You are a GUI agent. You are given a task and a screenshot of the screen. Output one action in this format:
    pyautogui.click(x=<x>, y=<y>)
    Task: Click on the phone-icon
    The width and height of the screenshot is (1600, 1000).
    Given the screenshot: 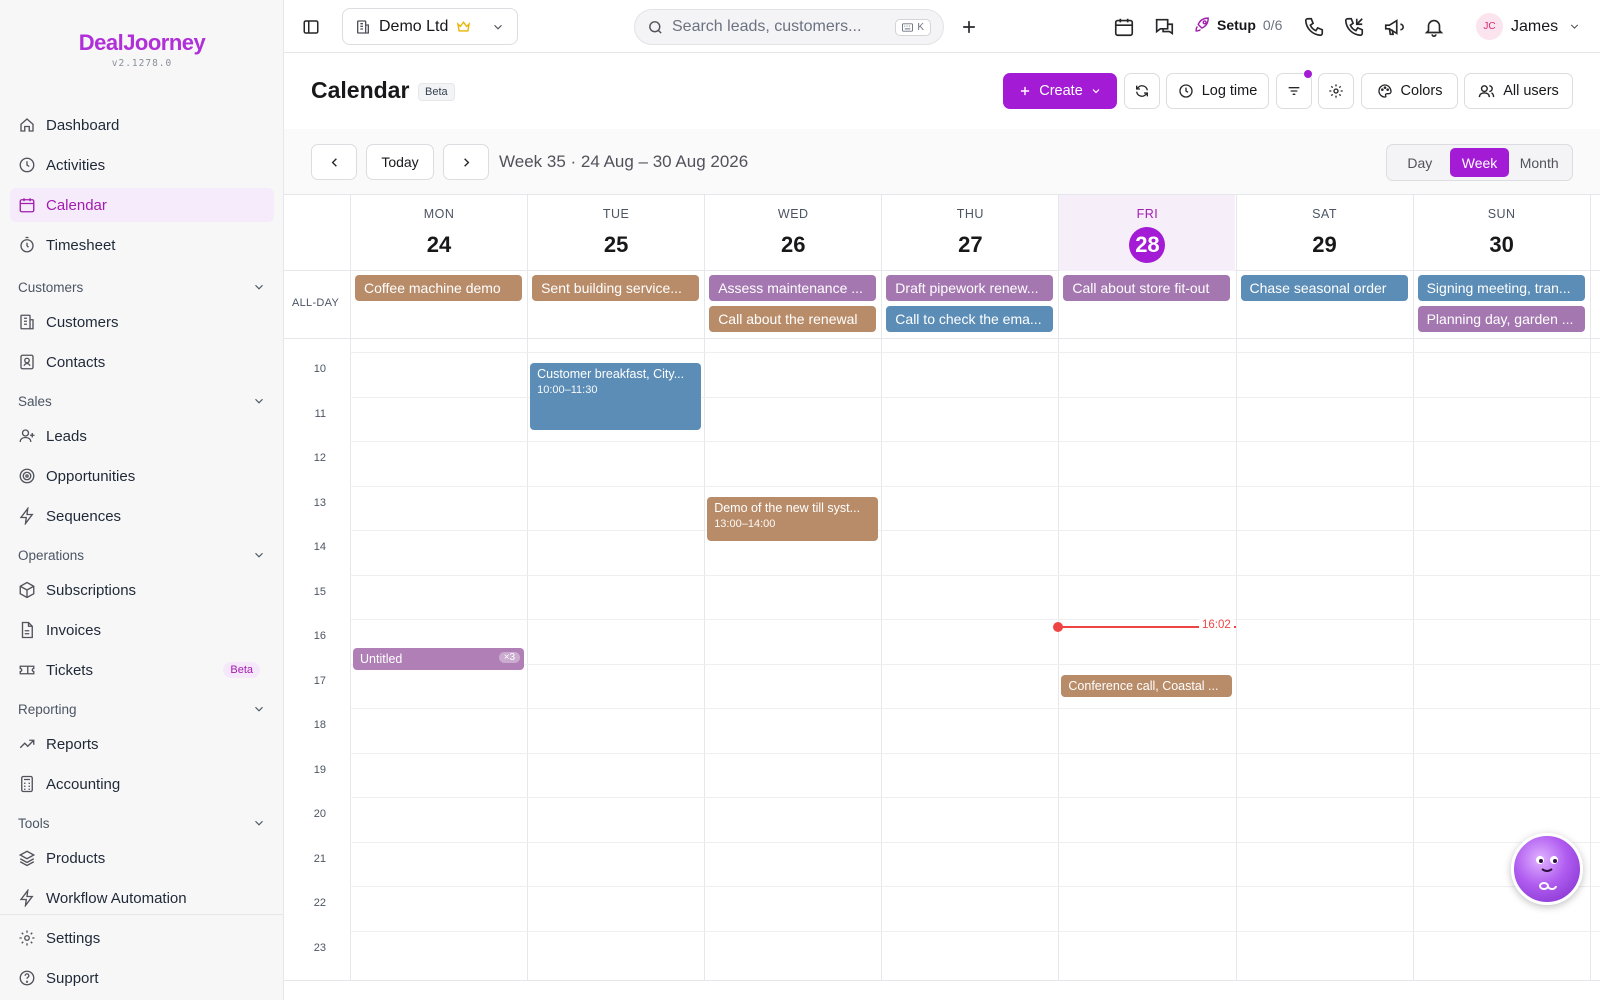 What is the action you would take?
    pyautogui.click(x=1314, y=27)
    